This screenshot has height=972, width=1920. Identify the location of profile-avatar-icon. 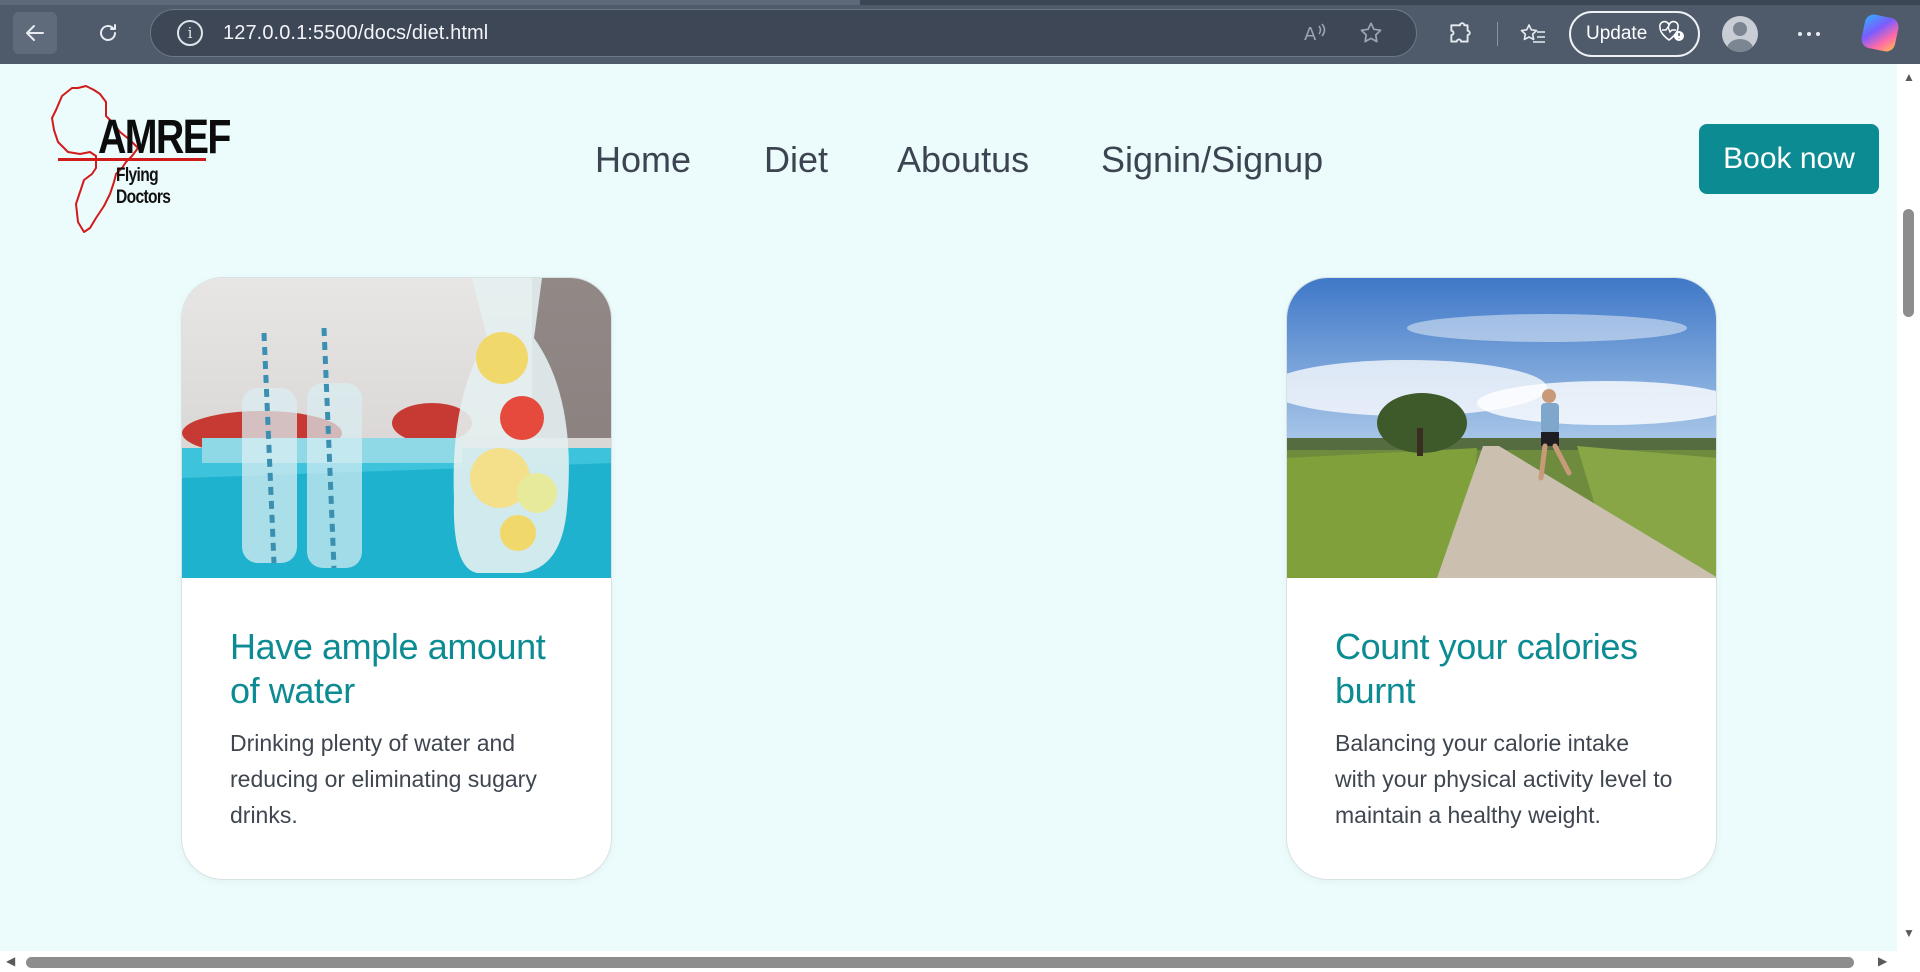
(1740, 34).